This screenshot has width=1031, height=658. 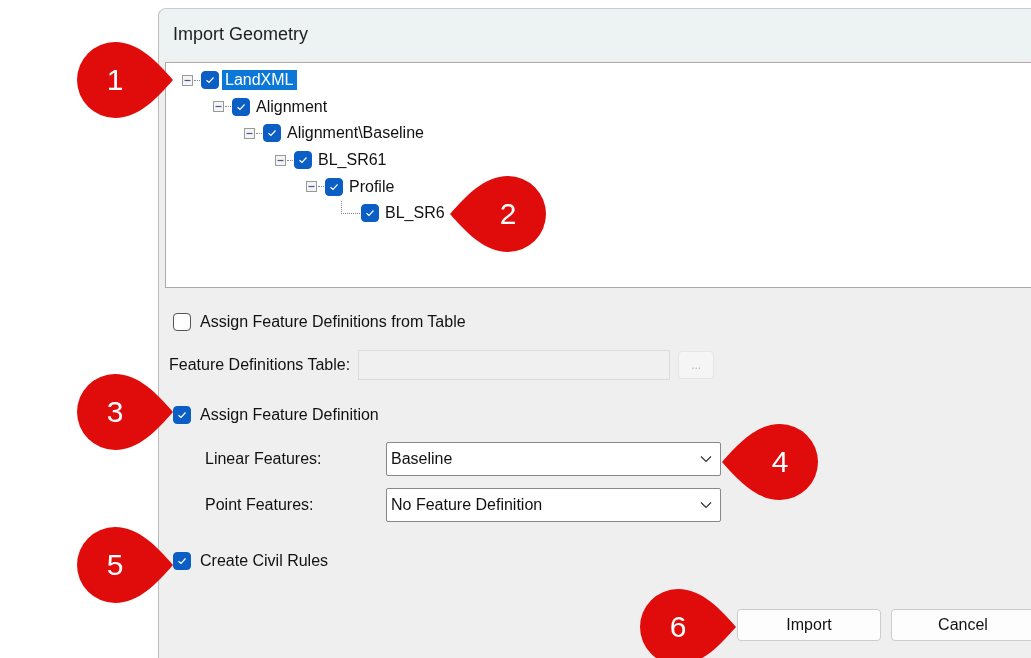 I want to click on dropdown-label: Linear Features:, so click(x=264, y=459).